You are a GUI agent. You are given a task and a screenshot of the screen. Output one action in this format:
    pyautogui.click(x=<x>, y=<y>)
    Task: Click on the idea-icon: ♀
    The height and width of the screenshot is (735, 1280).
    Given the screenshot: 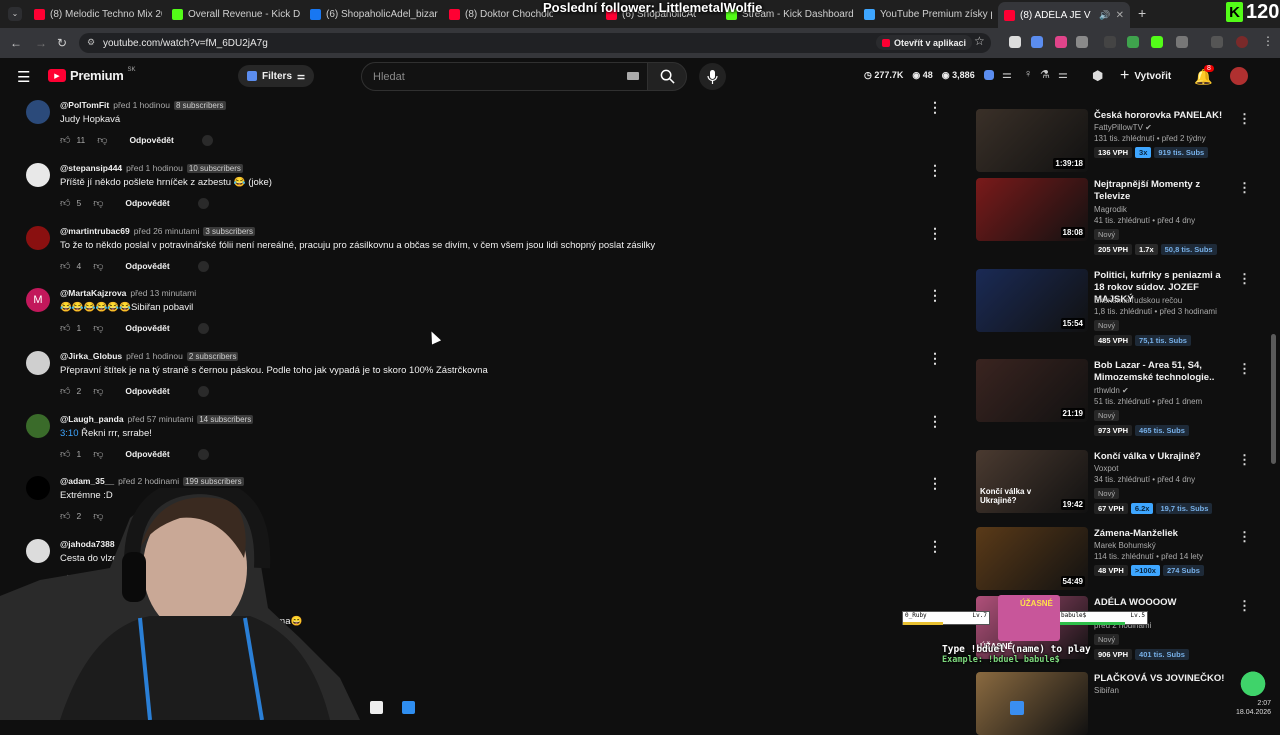 What is the action you would take?
    pyautogui.click(x=1028, y=74)
    